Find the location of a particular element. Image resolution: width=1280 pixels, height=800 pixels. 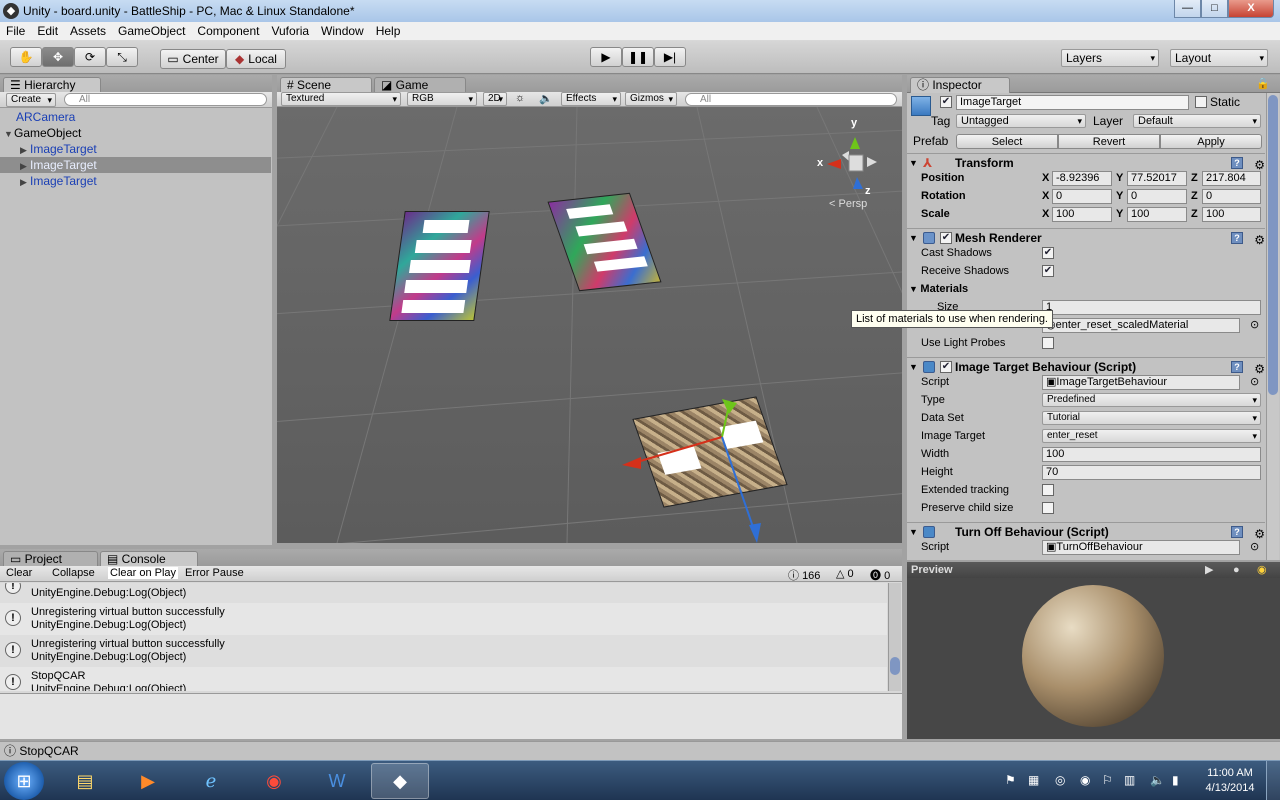

tab-scene: # Scene is located at coordinates (326, 85).